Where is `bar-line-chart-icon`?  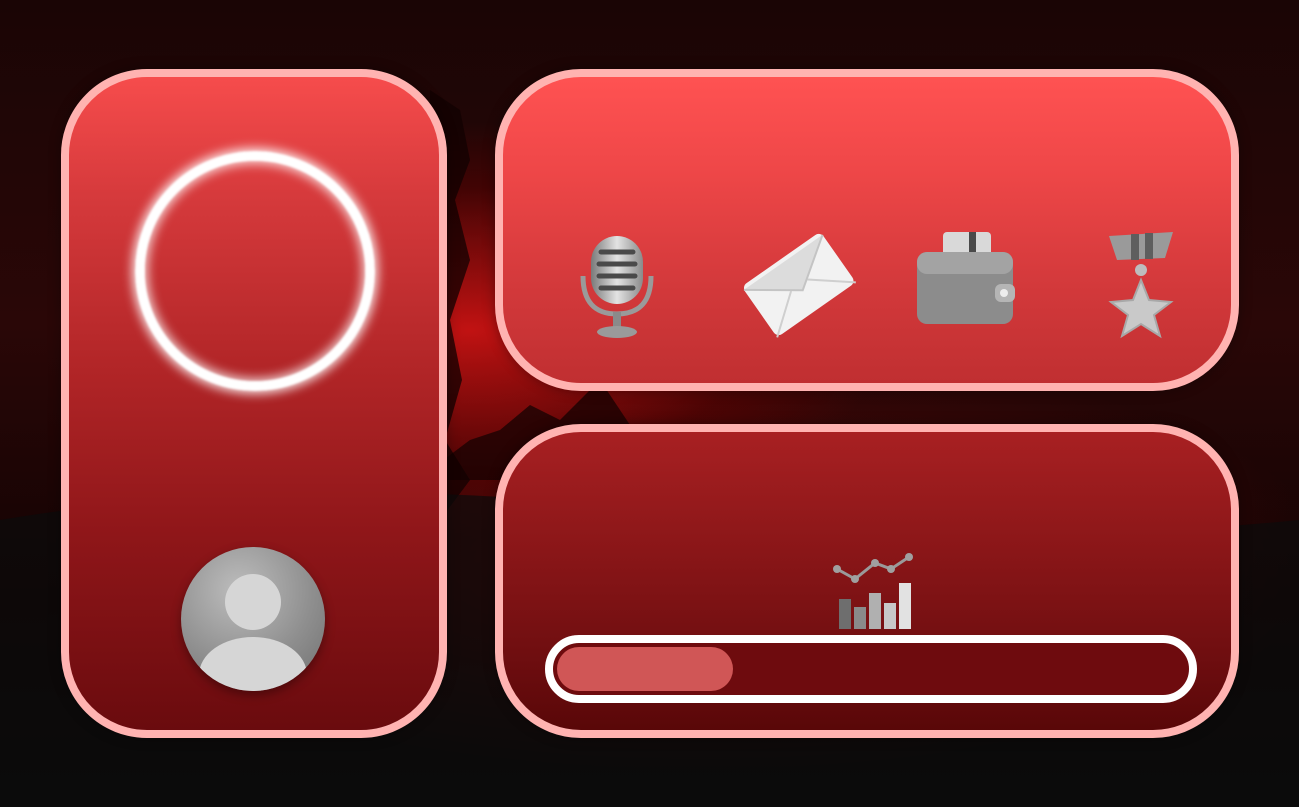
bar-line-chart-icon is located at coordinates (874, 590).